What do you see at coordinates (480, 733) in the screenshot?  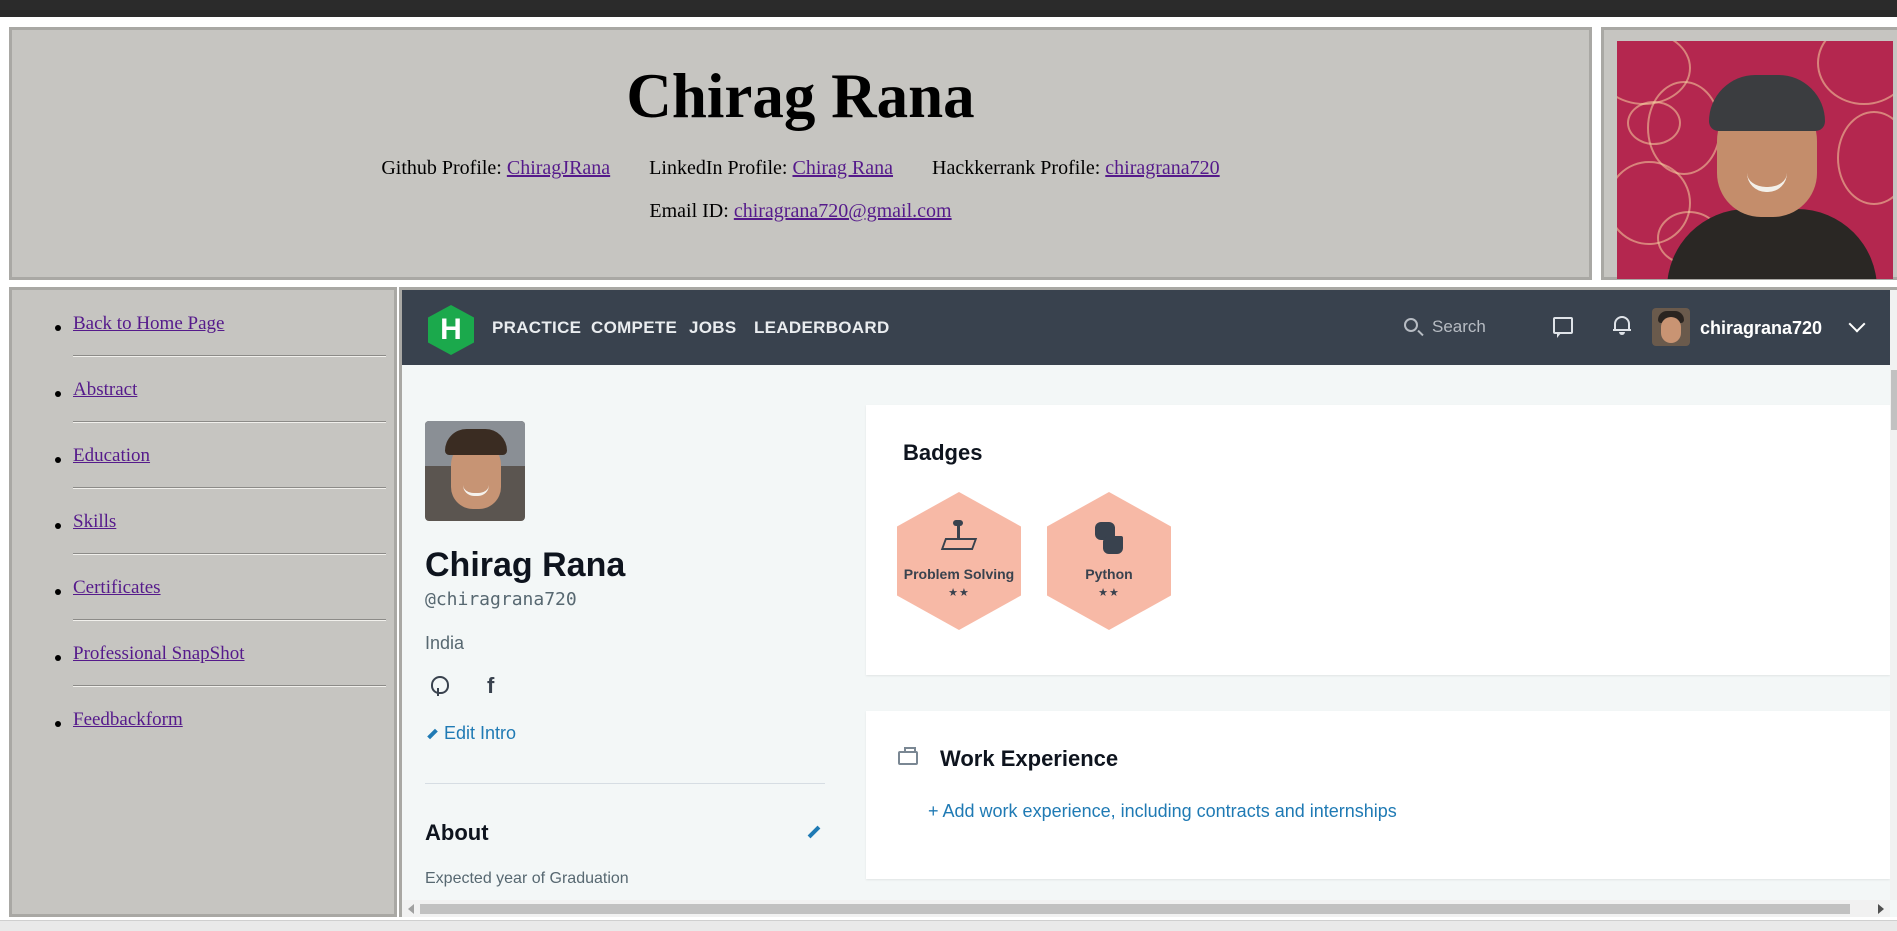 I see `edit-intro-label: Edit Intro` at bounding box center [480, 733].